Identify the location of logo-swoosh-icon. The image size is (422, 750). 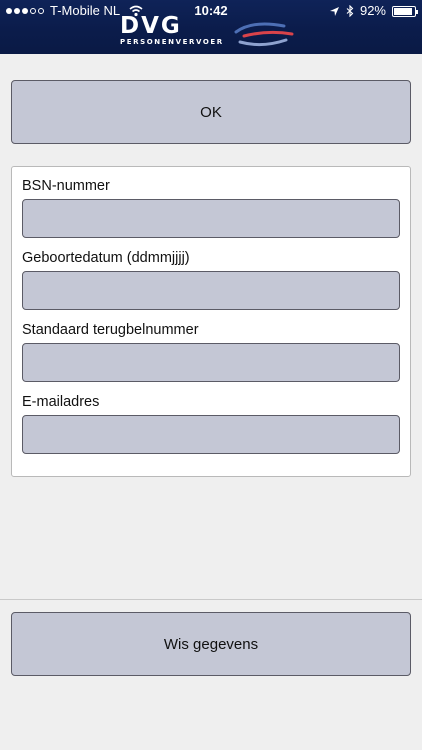
(264, 34).